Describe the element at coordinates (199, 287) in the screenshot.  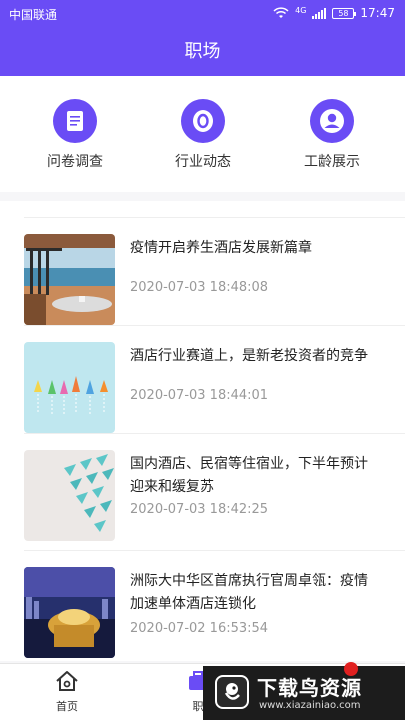
I see `news-time: 2020-07-03 18:48:08` at that location.